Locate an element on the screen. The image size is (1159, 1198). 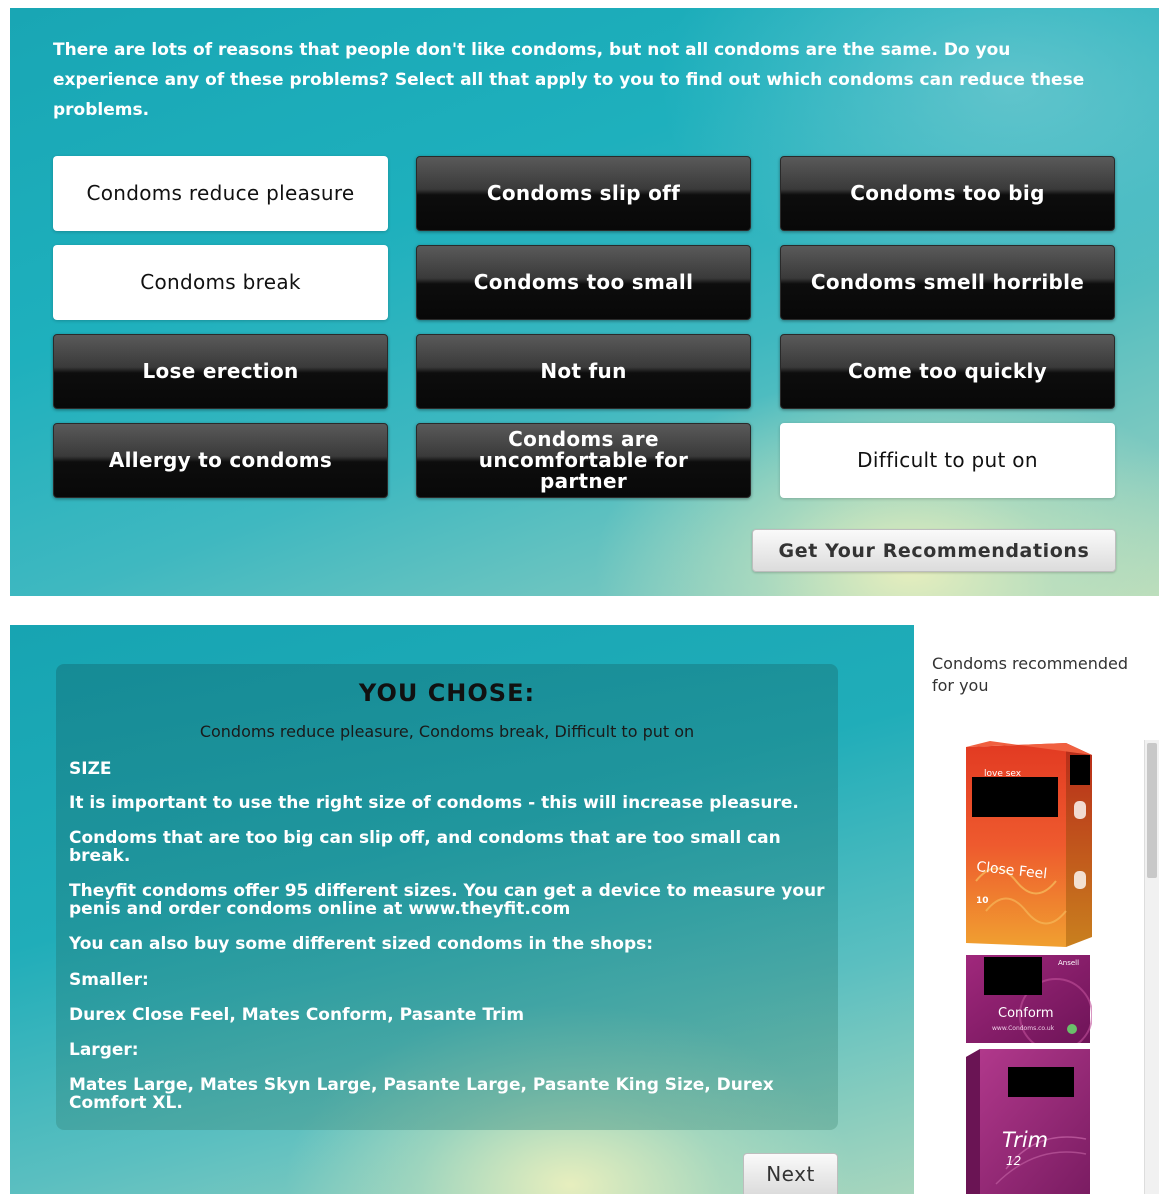
option-condoms-slip-off: Condoms slip off is located at coordinates (583, 193).